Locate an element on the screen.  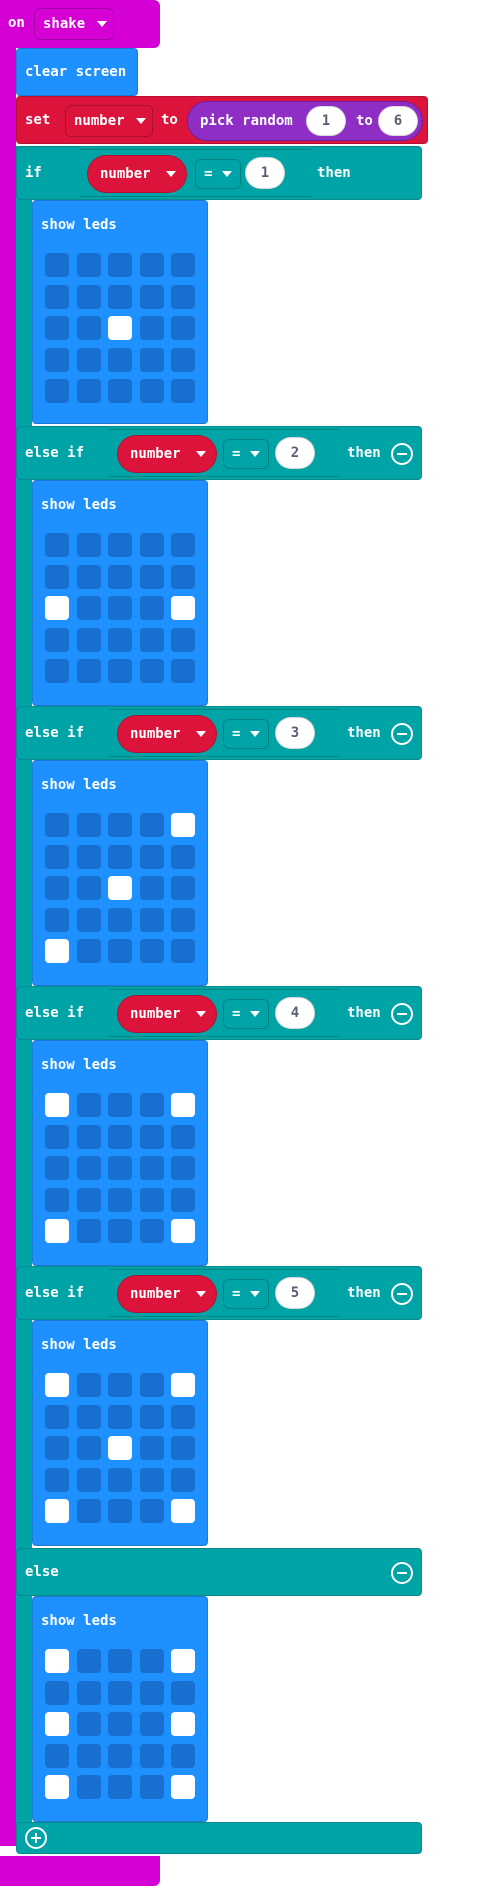
else-if-row: else if number = 5 then is located at coordinates (219, 1293).